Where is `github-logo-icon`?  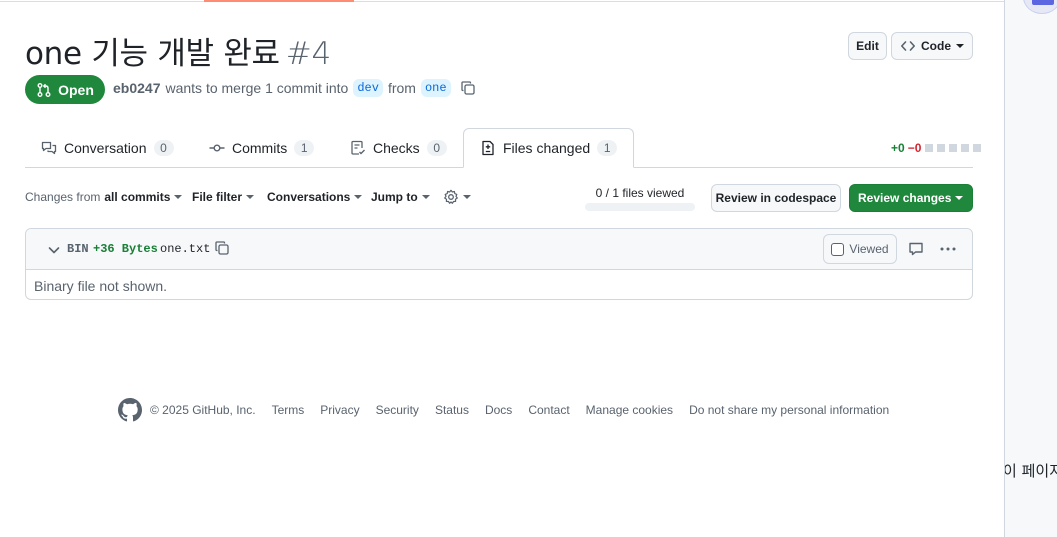 github-logo-icon is located at coordinates (130, 410).